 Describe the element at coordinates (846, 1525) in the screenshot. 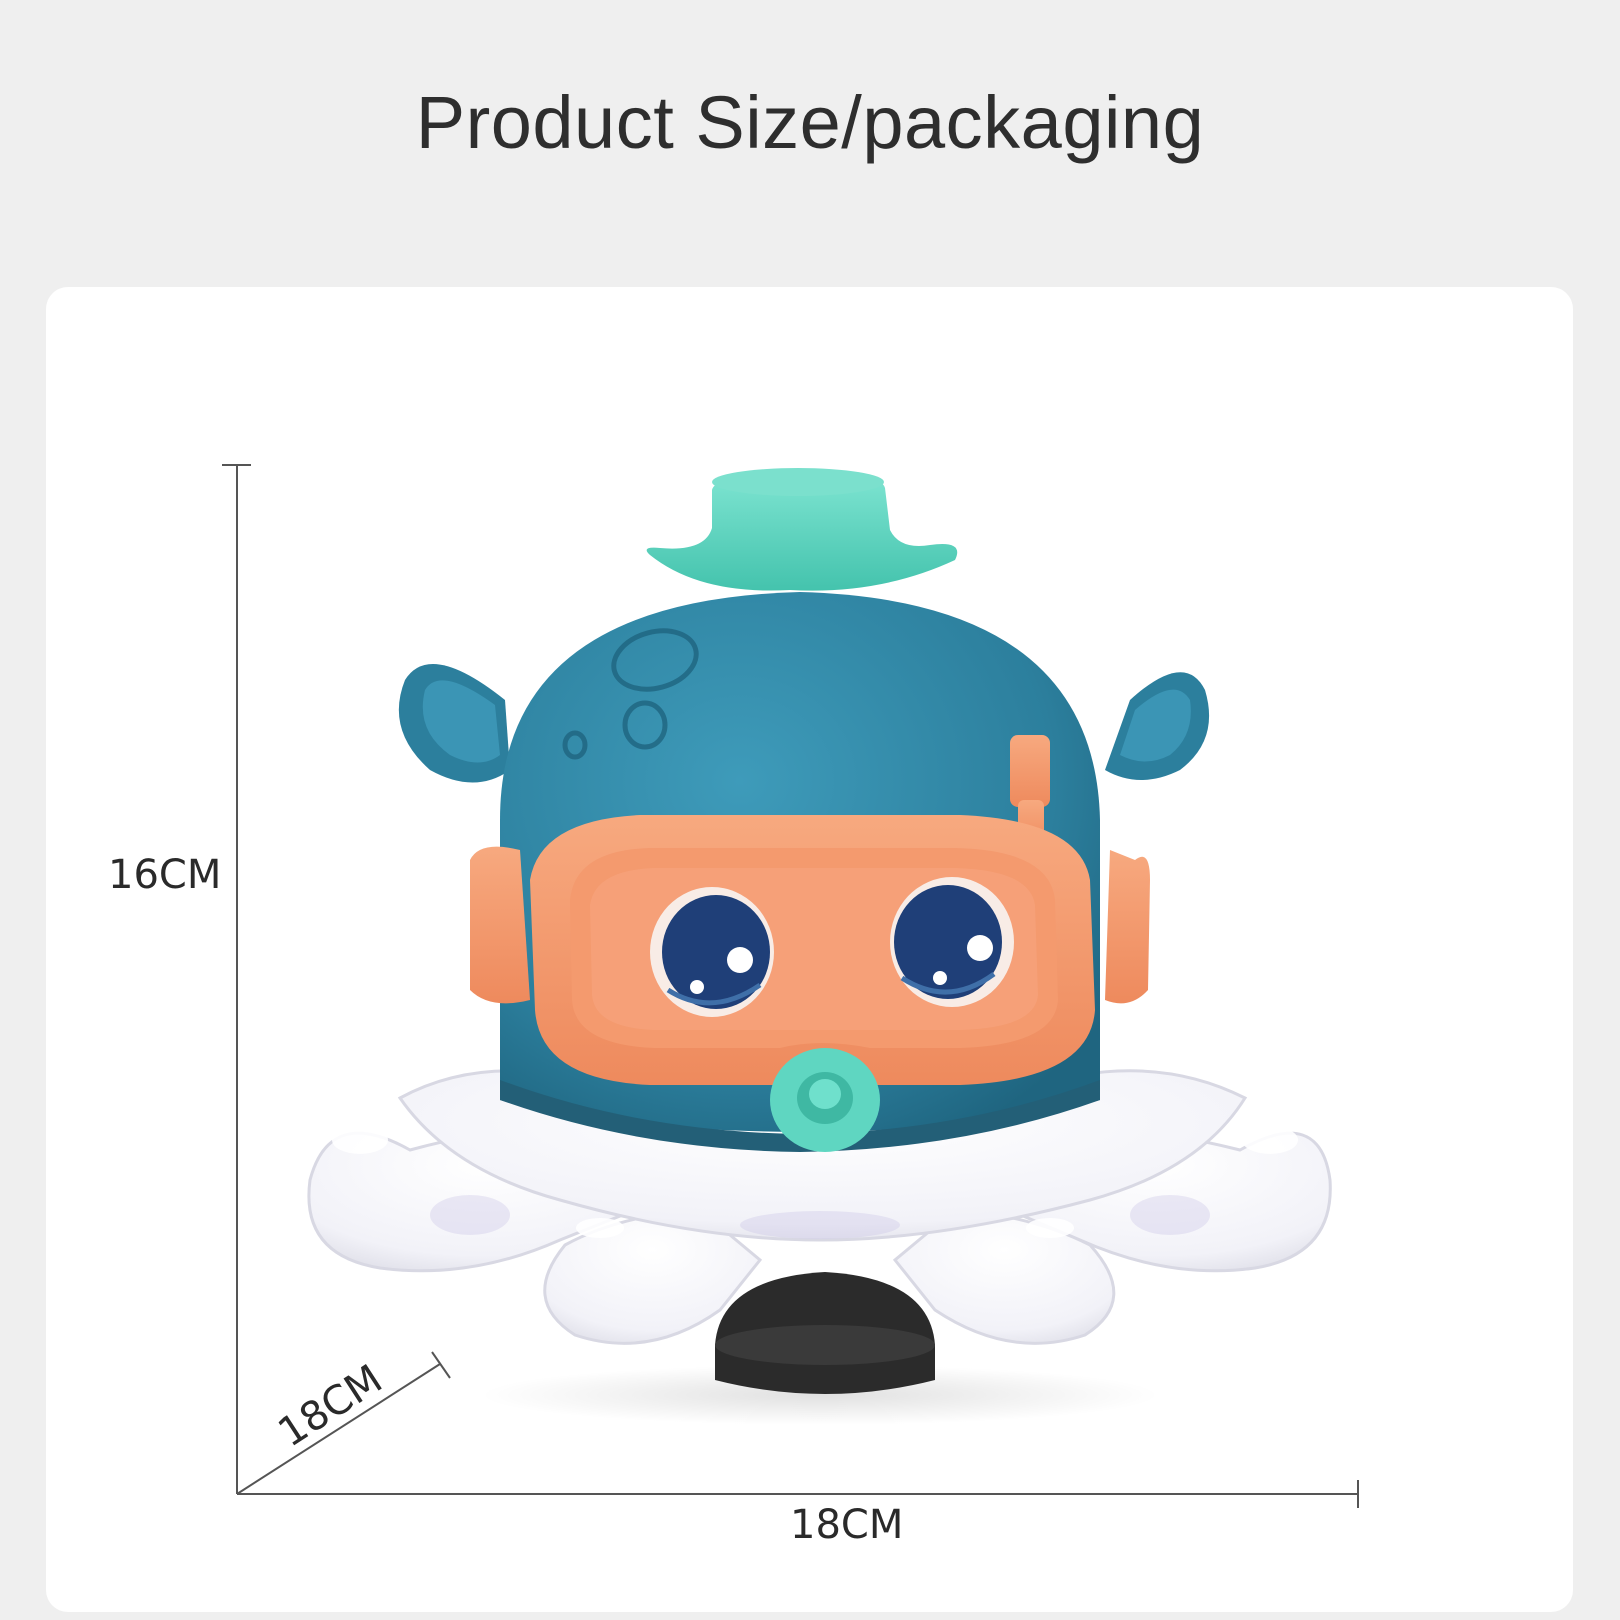

I see `width-label: 18CM` at that location.